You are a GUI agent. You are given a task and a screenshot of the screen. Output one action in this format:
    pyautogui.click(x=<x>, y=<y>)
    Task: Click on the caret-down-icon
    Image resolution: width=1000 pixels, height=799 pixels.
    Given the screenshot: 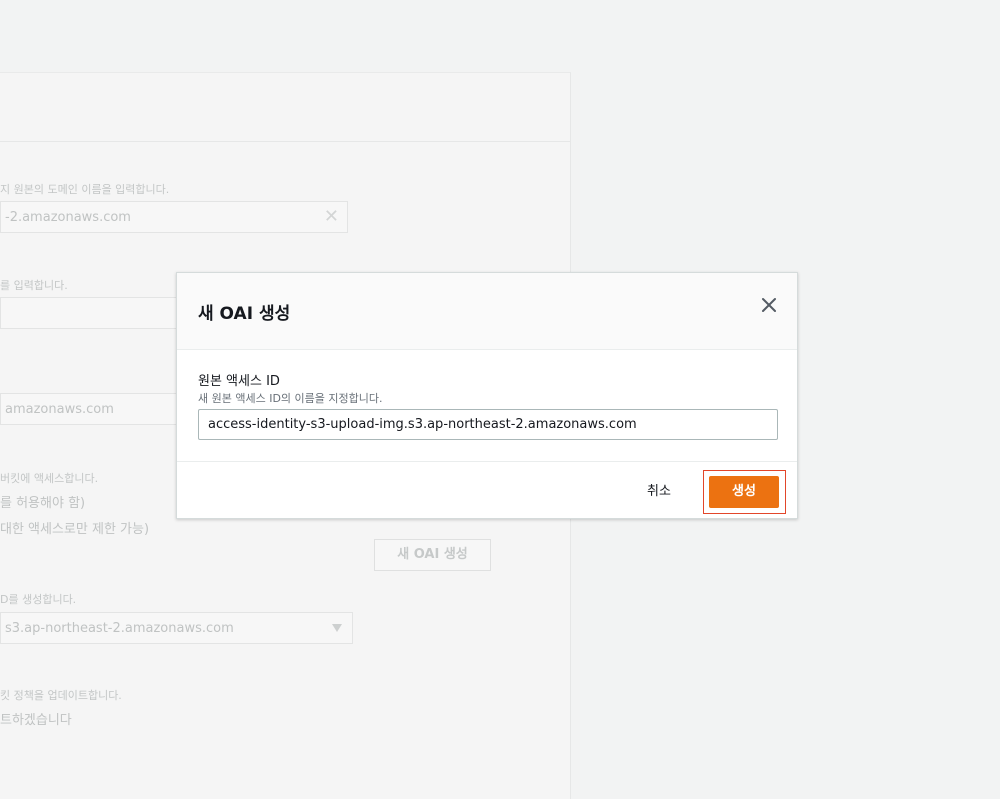 What is the action you would take?
    pyautogui.click(x=337, y=628)
    